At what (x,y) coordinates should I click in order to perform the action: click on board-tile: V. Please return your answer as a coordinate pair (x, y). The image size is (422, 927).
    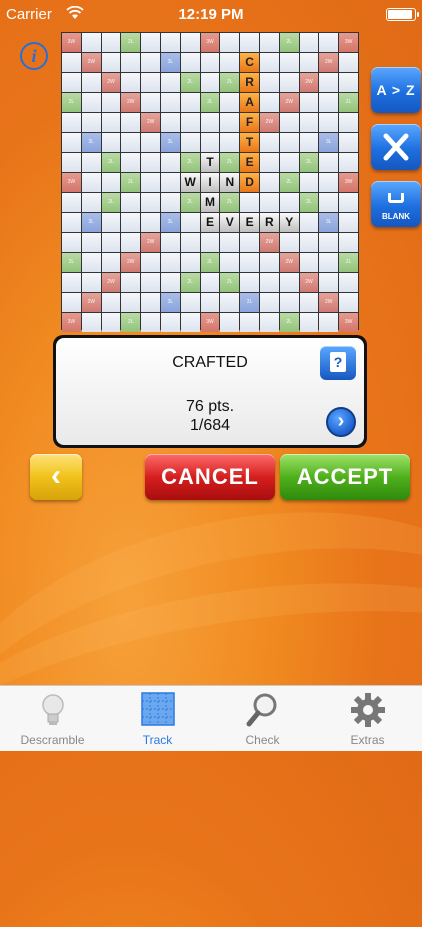
    Looking at the image, I should click on (230, 222).